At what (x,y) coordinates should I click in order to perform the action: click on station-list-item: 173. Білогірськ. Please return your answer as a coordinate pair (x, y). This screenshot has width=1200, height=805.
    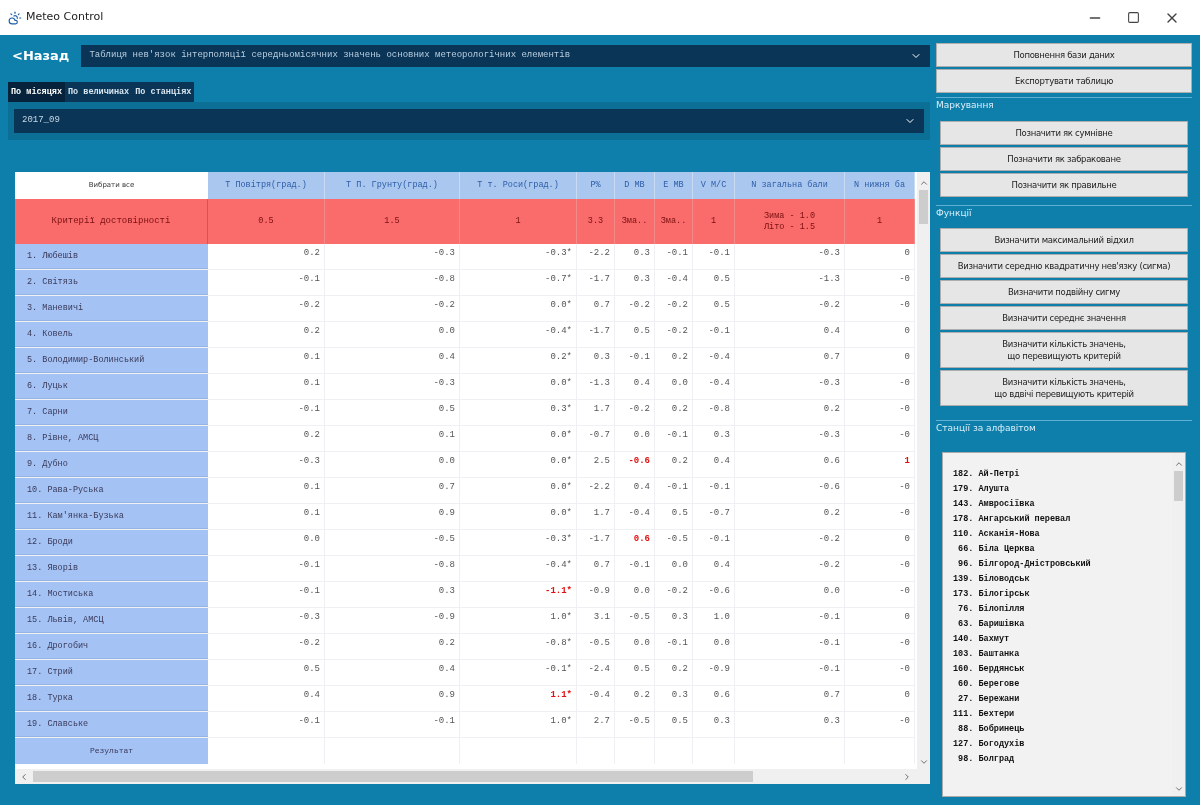
    Looking at the image, I should click on (1062, 594).